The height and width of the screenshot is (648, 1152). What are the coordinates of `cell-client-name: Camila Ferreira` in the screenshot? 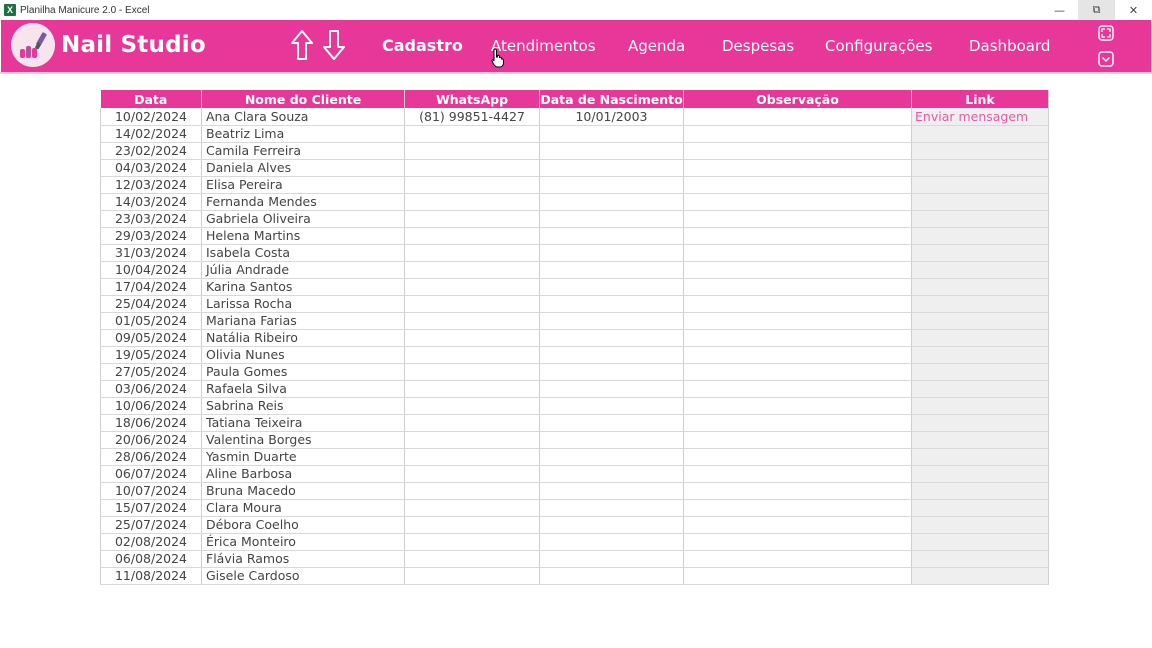 It's located at (303, 151).